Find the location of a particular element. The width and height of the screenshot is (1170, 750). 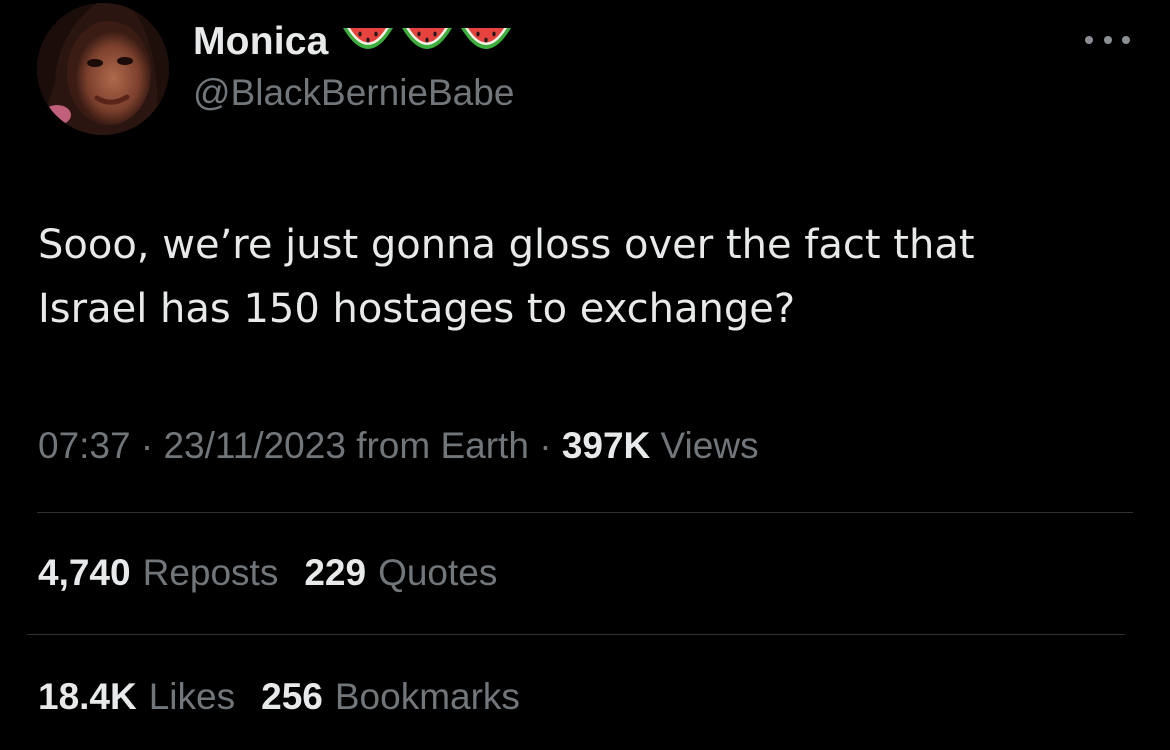

stats-row-reposts-quotes: 4,740 Reposts 229 Quotes is located at coordinates (280, 573).